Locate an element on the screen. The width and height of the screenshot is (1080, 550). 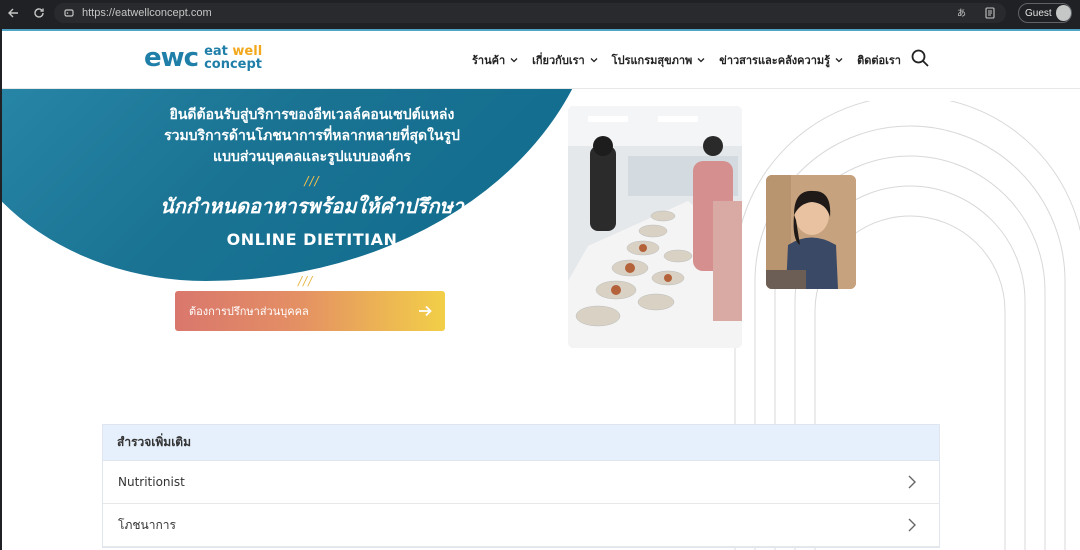
translate-icon: あ is located at coordinates (964, 13).